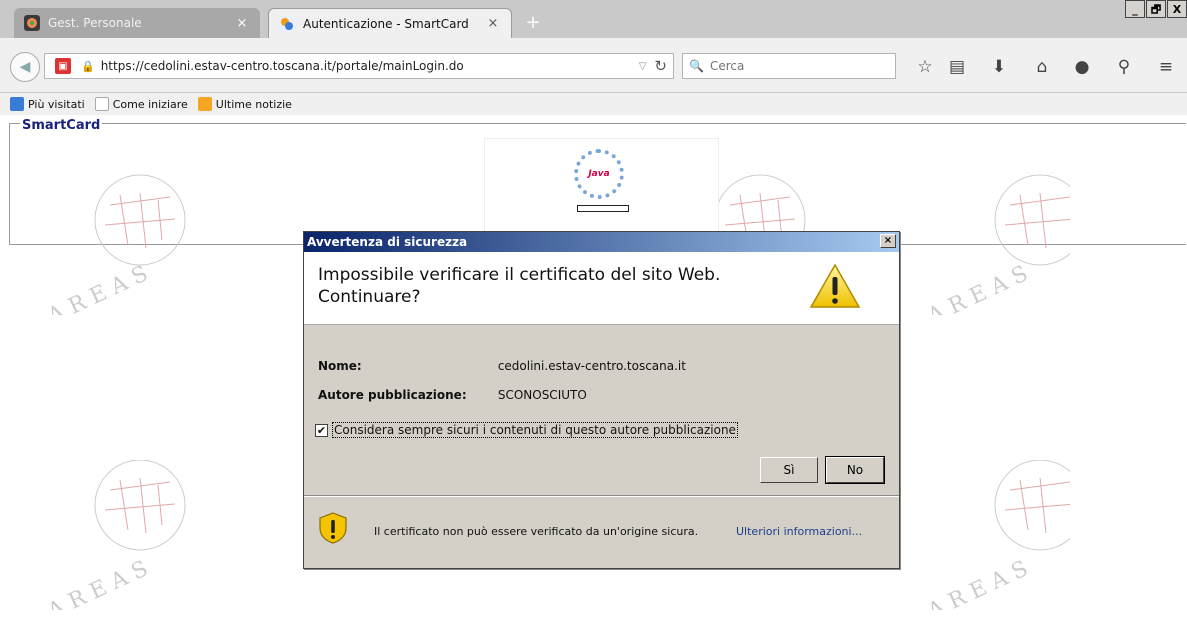  I want to click on bookmark-label: Più visitati, so click(56, 104).